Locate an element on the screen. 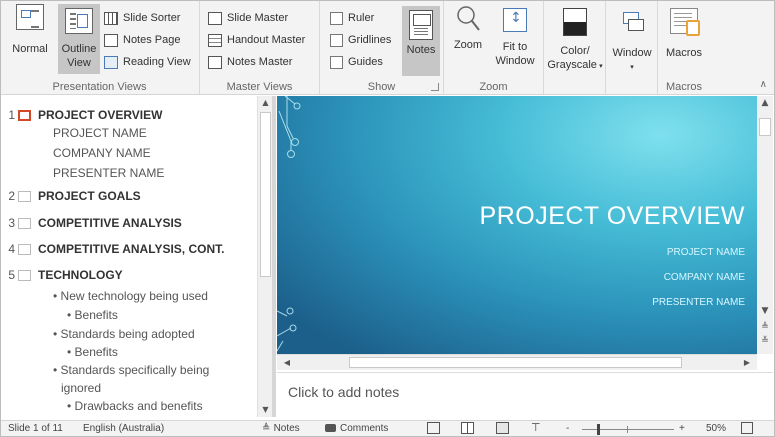  macros-label: Macros is located at coordinates (684, 87).